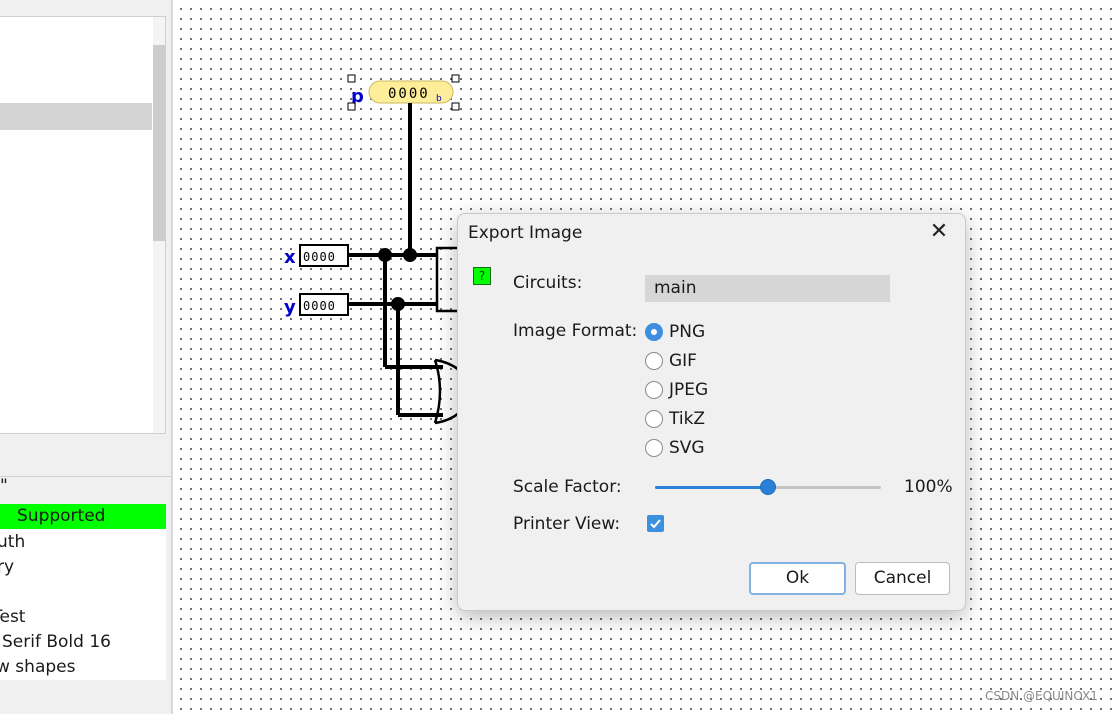 This screenshot has height=714, width=1114. I want to click on input-pin-label: x, so click(290, 257).